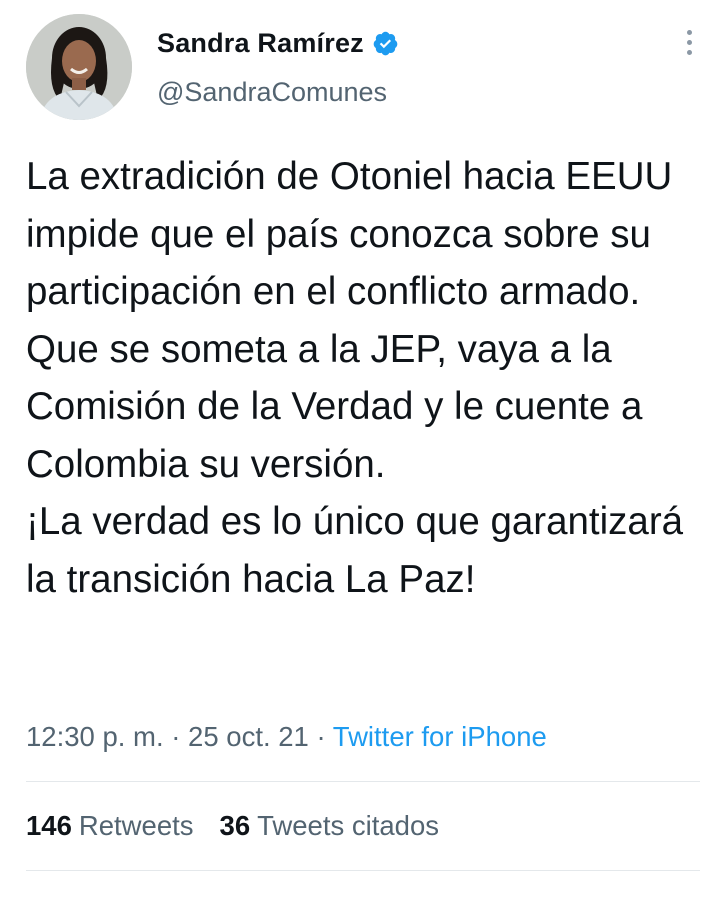  Describe the element at coordinates (385, 43) in the screenshot. I see `verified-badge-icon` at that location.